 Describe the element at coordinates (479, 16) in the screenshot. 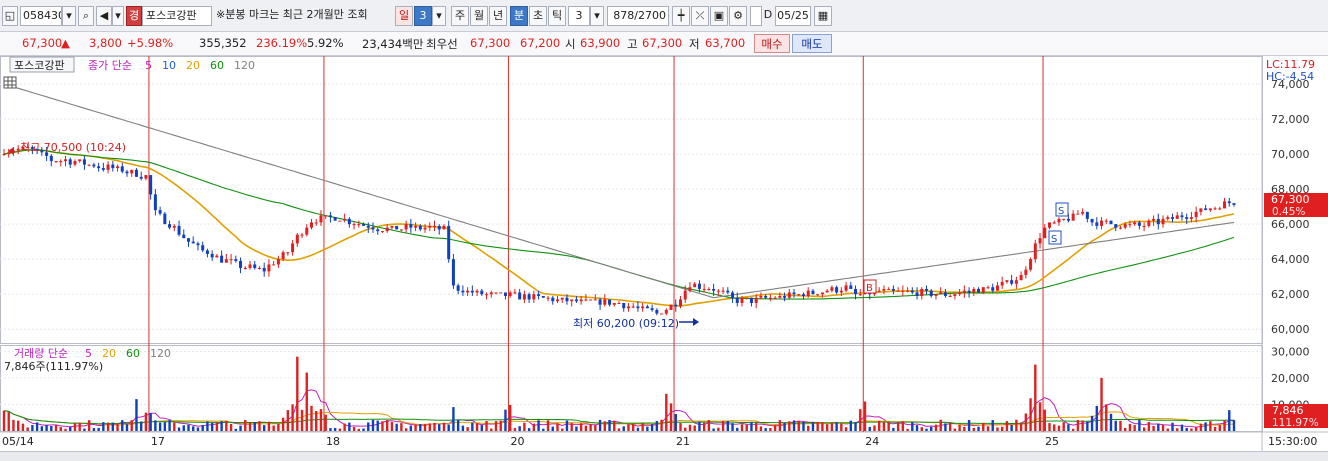

I see `tab-month: 월` at that location.